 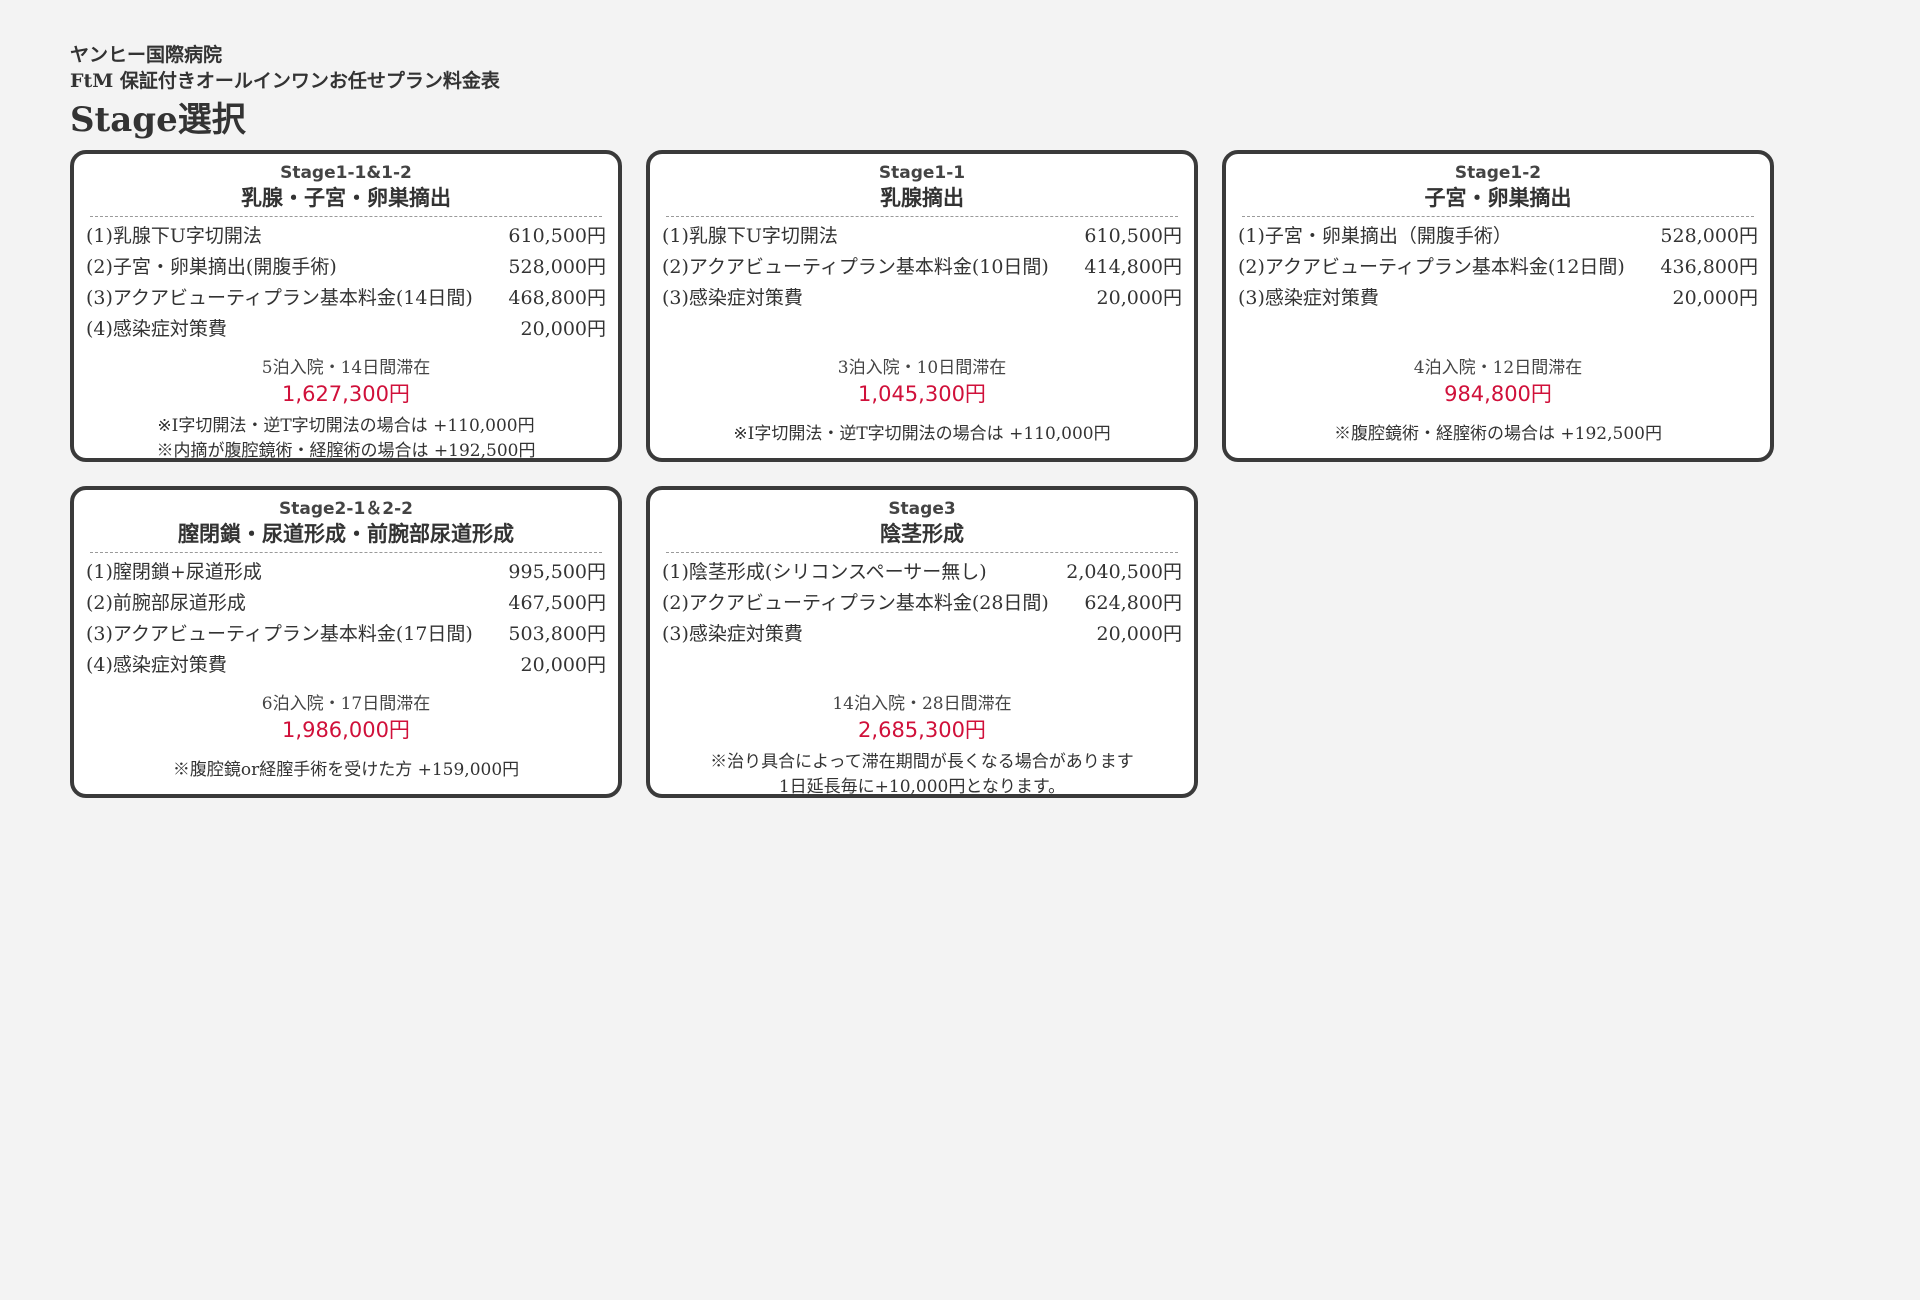 I want to click on price-item: (1)陰茎形成(シリコンスペーサー無し) 2,040,500円, so click(x=922, y=572).